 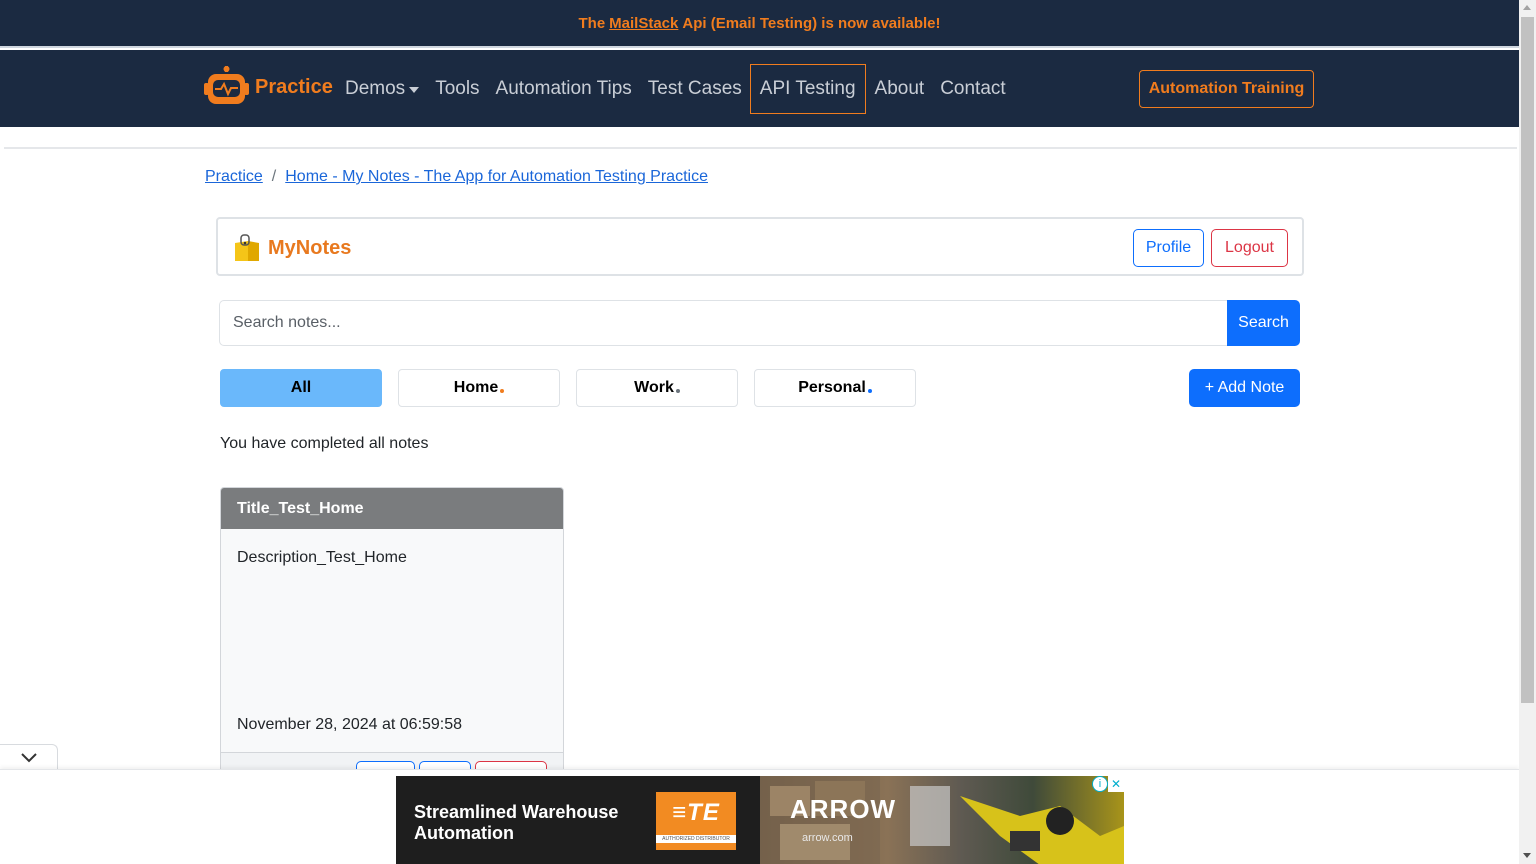 I want to click on category-tab-label: Work, so click(x=654, y=387).